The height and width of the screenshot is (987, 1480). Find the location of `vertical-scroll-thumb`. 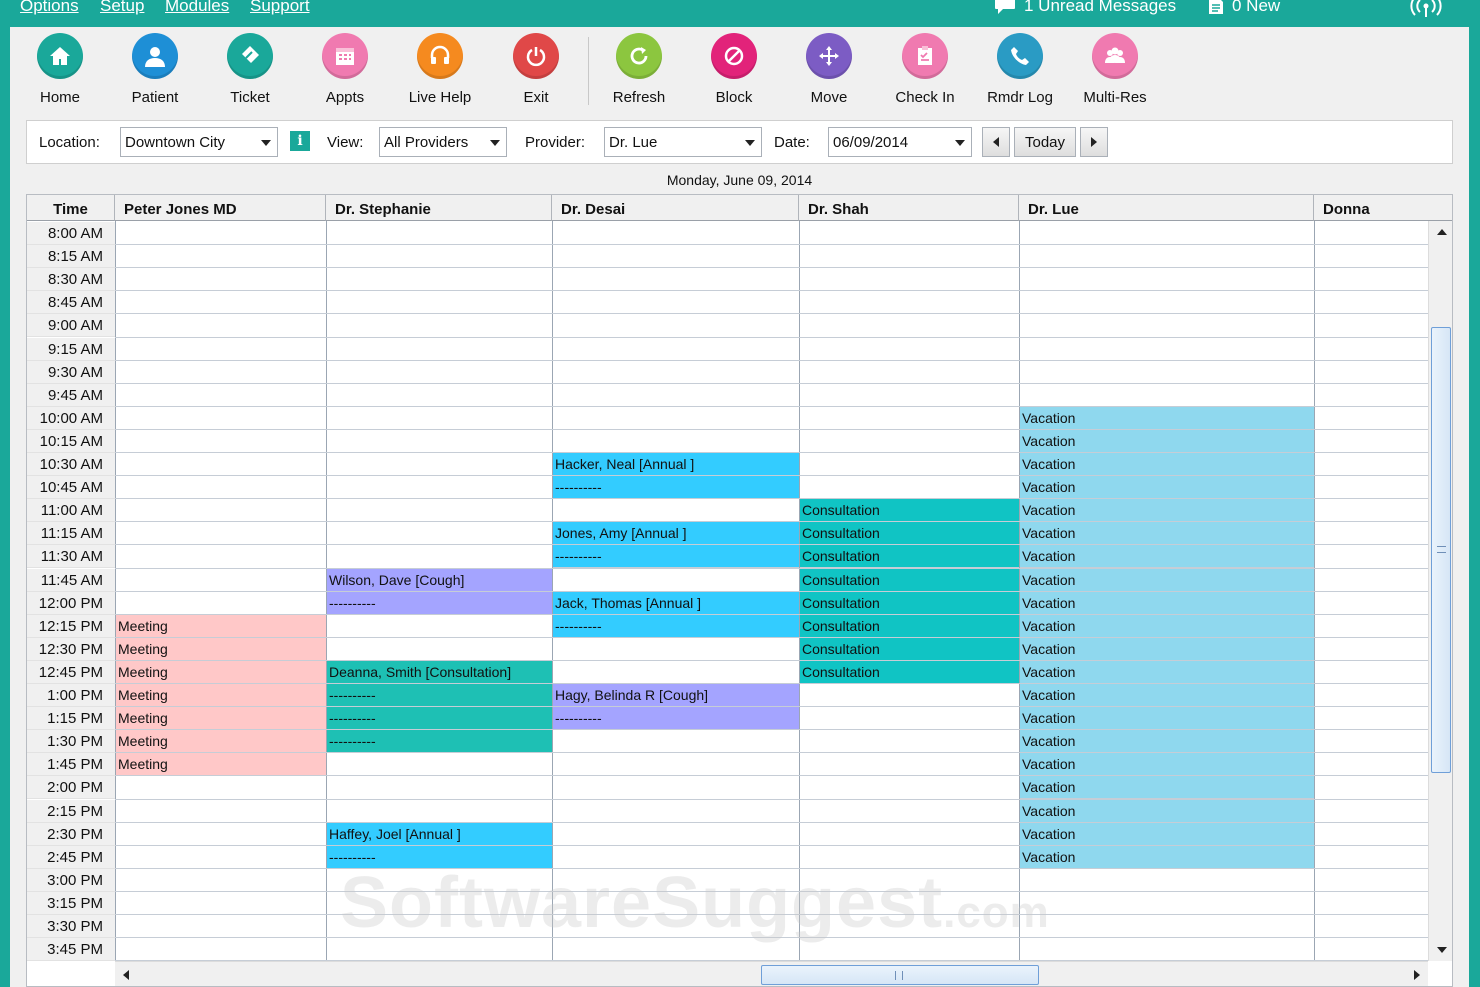

vertical-scroll-thumb is located at coordinates (1441, 550).